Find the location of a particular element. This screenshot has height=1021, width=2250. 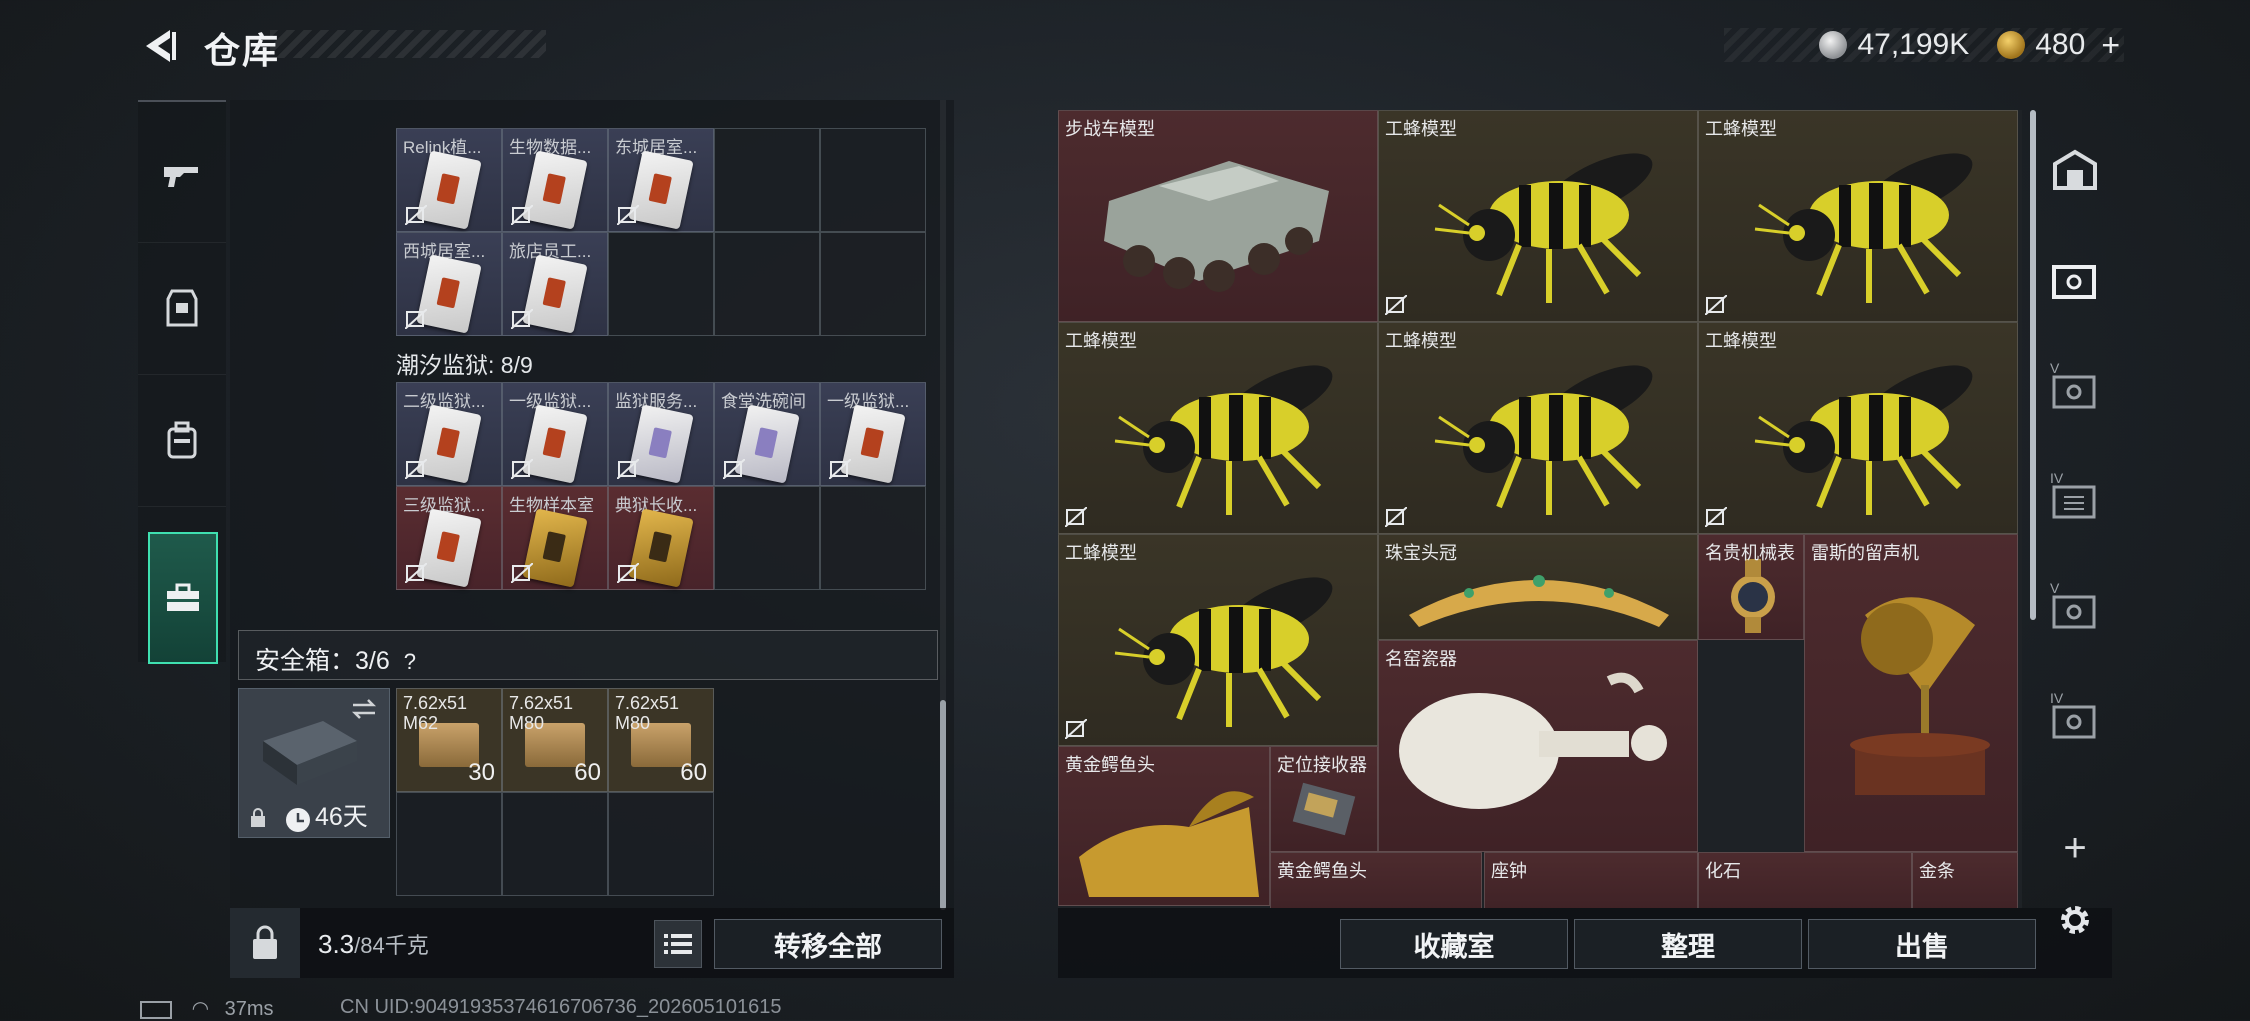

gear-icon is located at coordinates (2075, 920).